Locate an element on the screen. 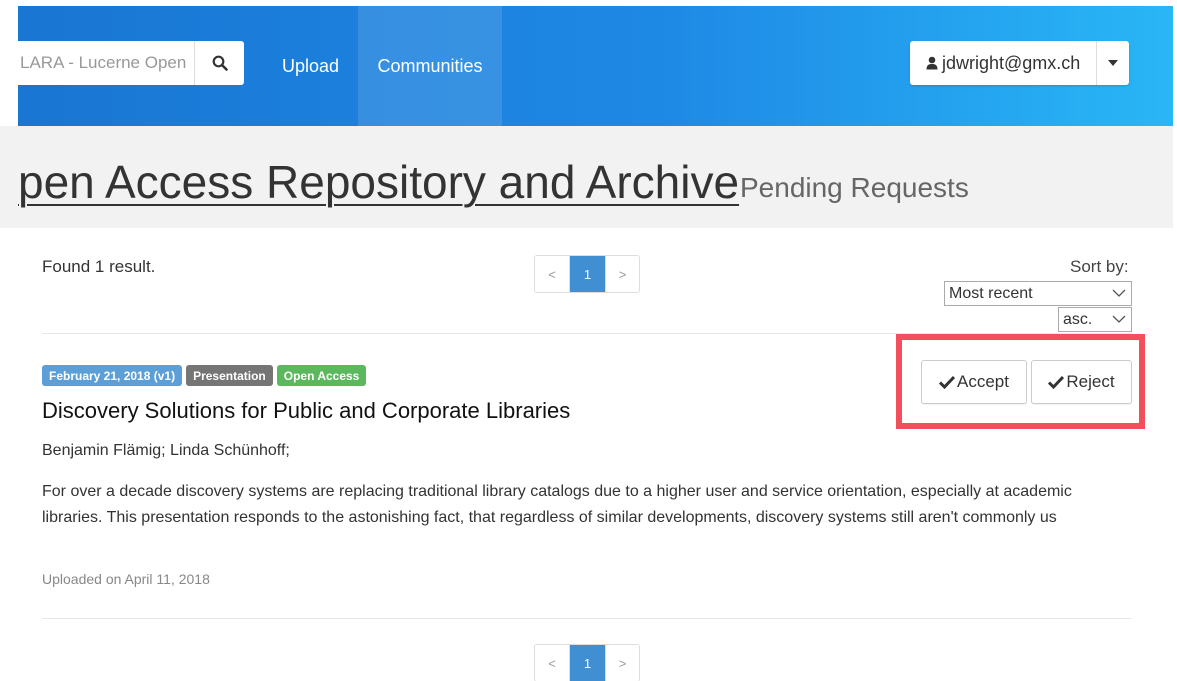  search-group is located at coordinates (131, 63).